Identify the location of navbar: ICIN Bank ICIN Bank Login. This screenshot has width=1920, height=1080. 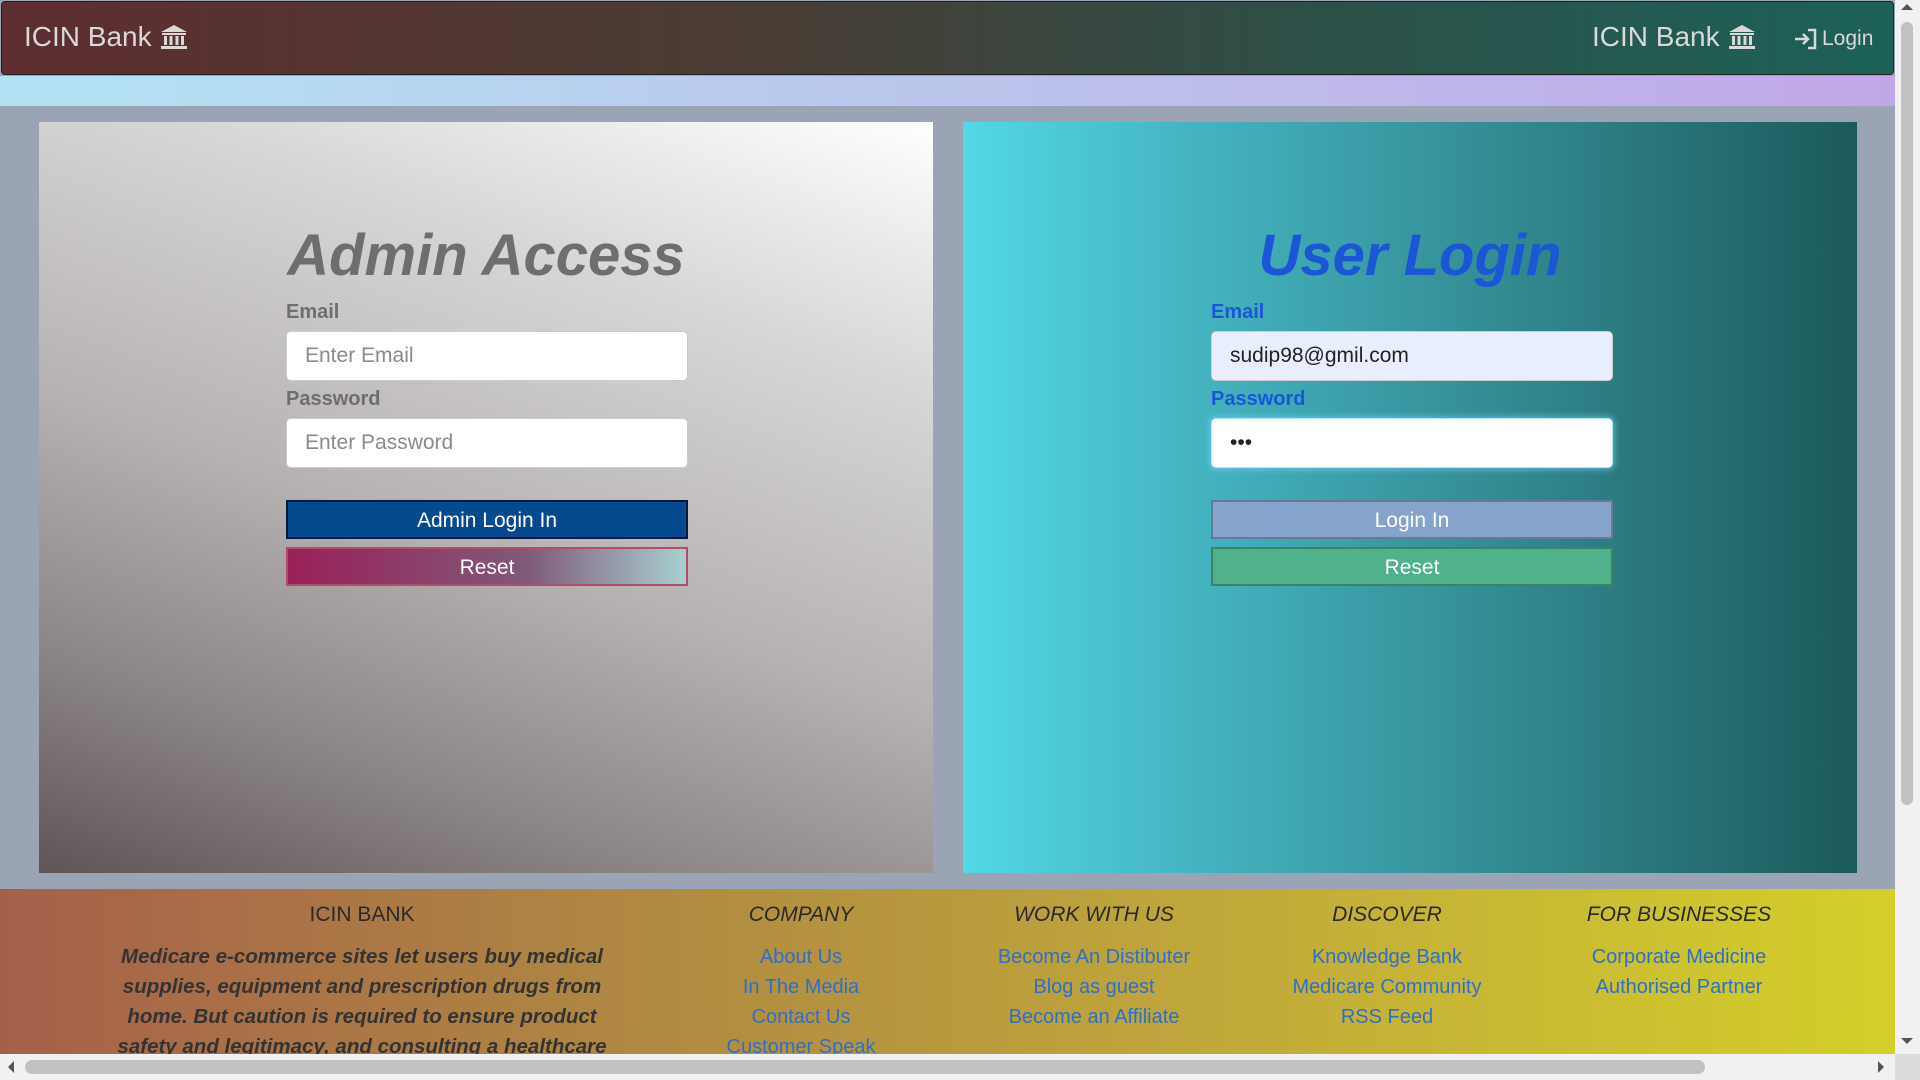
(947, 38).